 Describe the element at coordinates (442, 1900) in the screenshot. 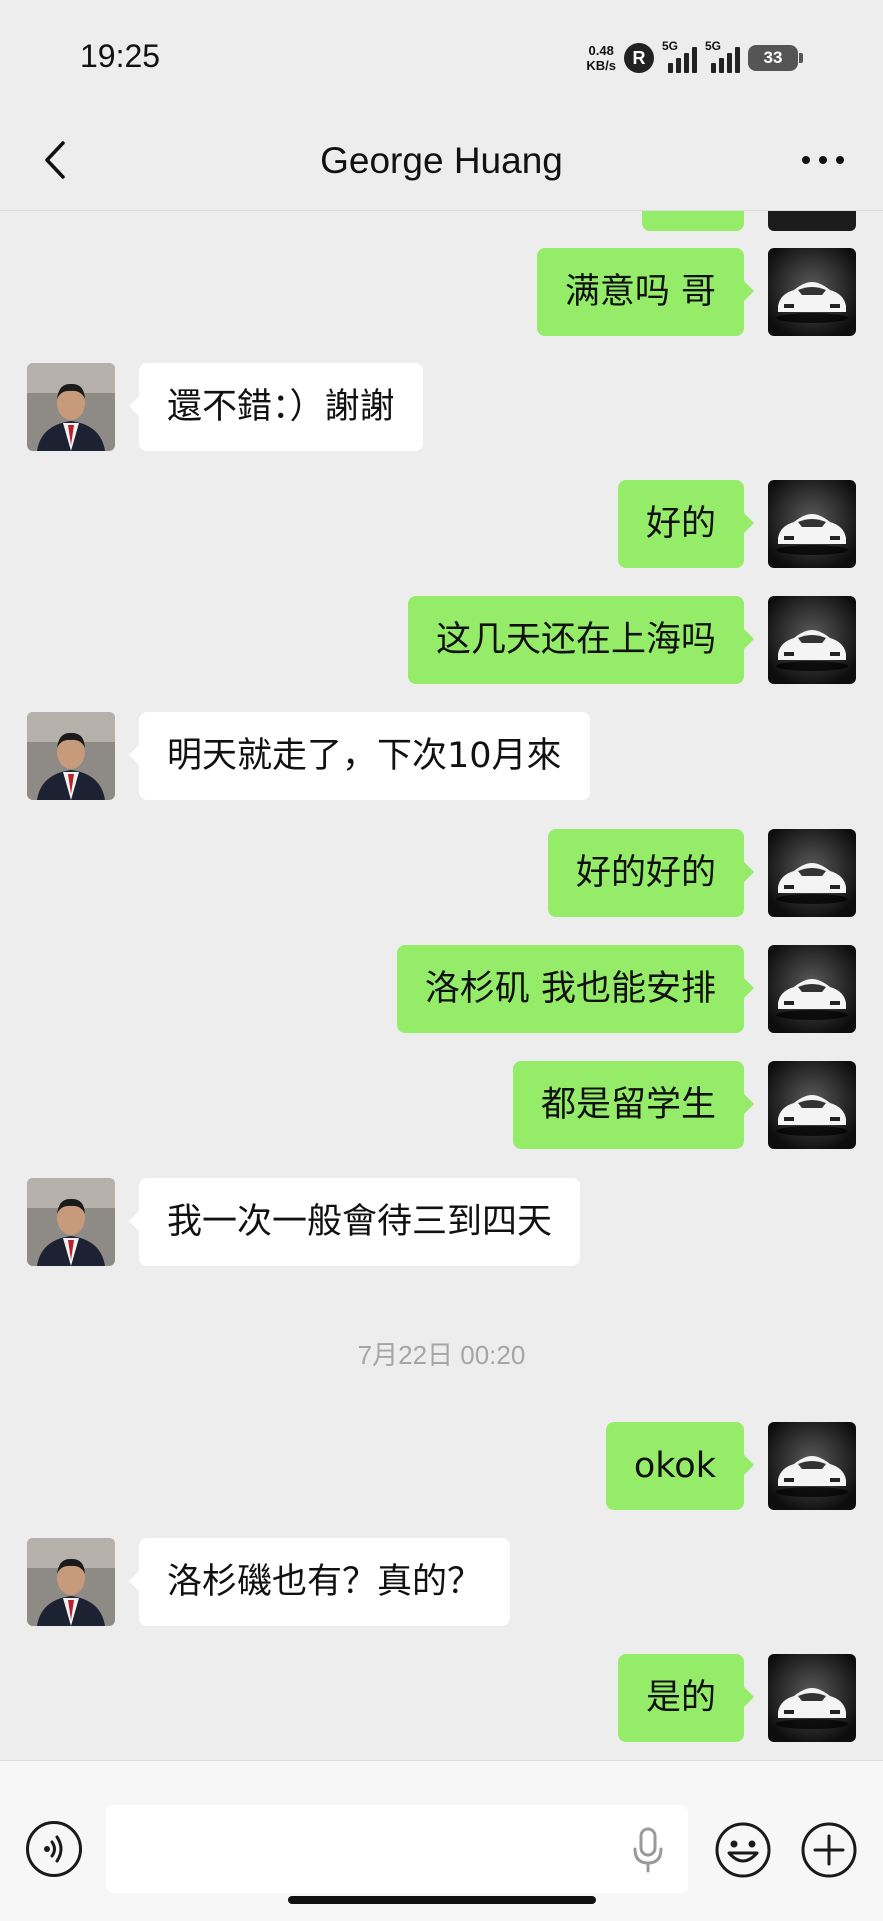

I see `home-indicator` at that location.